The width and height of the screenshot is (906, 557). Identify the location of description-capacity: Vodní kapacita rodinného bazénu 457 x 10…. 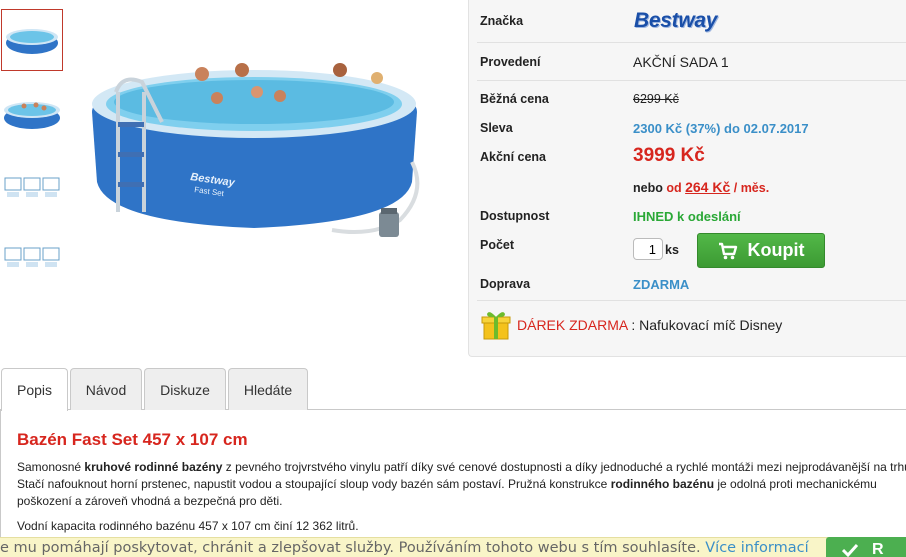
(188, 526).